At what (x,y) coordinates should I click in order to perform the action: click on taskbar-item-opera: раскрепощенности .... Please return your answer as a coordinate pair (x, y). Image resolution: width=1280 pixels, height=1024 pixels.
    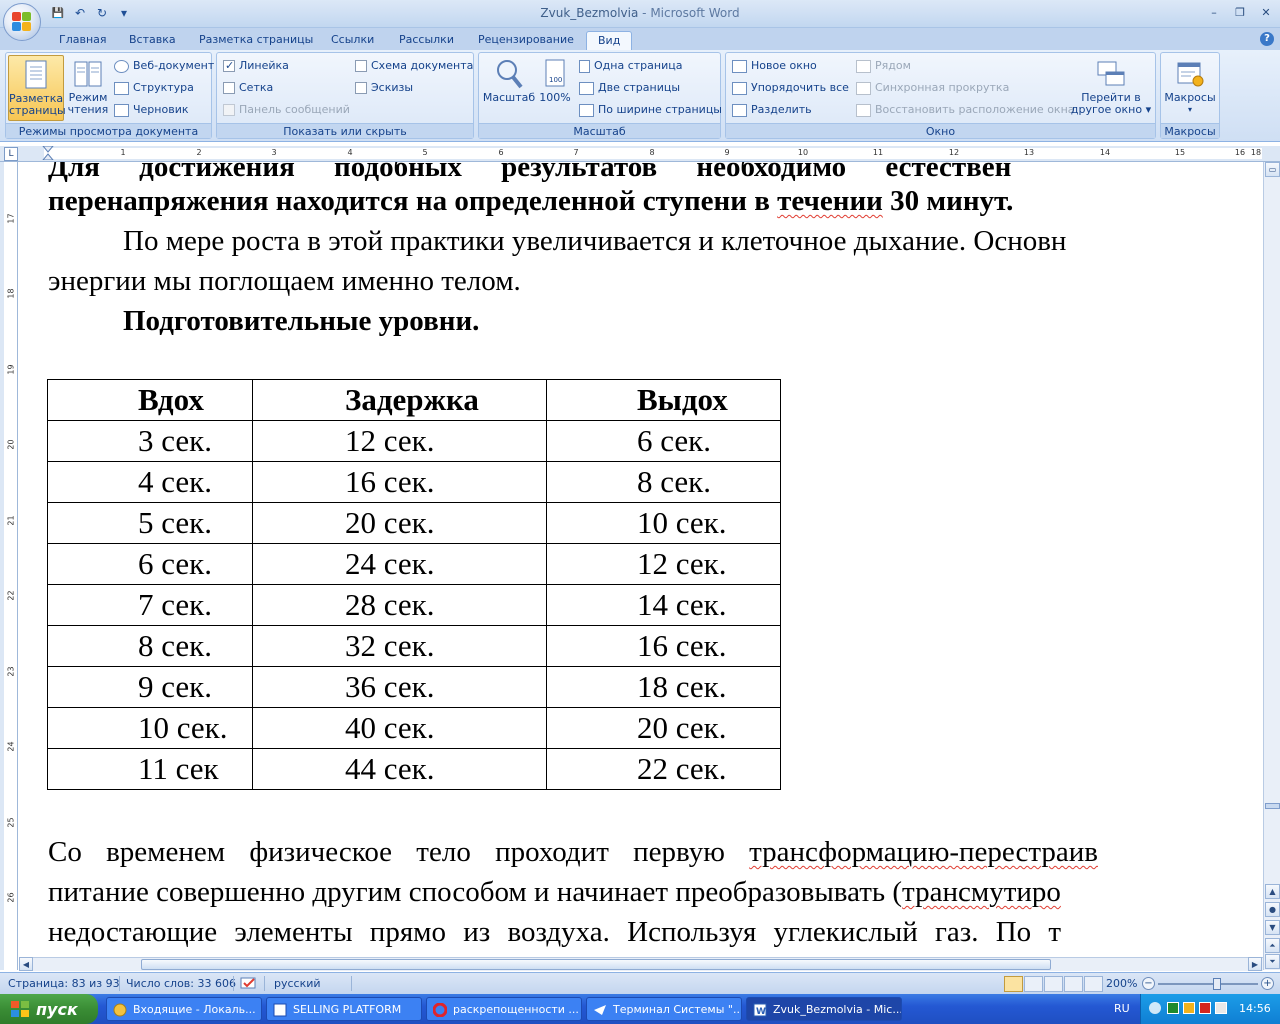
    Looking at the image, I should click on (504, 1009).